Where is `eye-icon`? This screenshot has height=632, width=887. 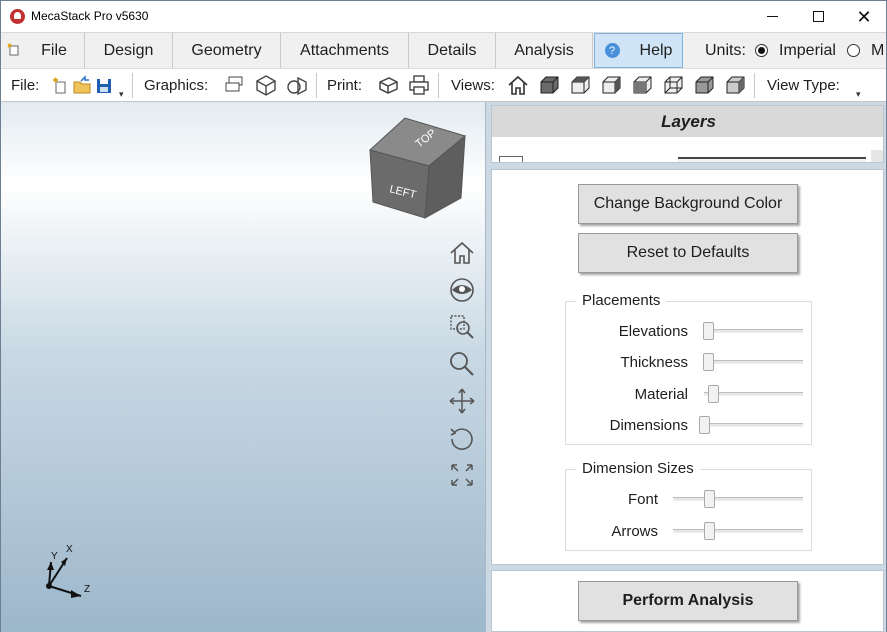
eye-icon is located at coordinates (462, 290).